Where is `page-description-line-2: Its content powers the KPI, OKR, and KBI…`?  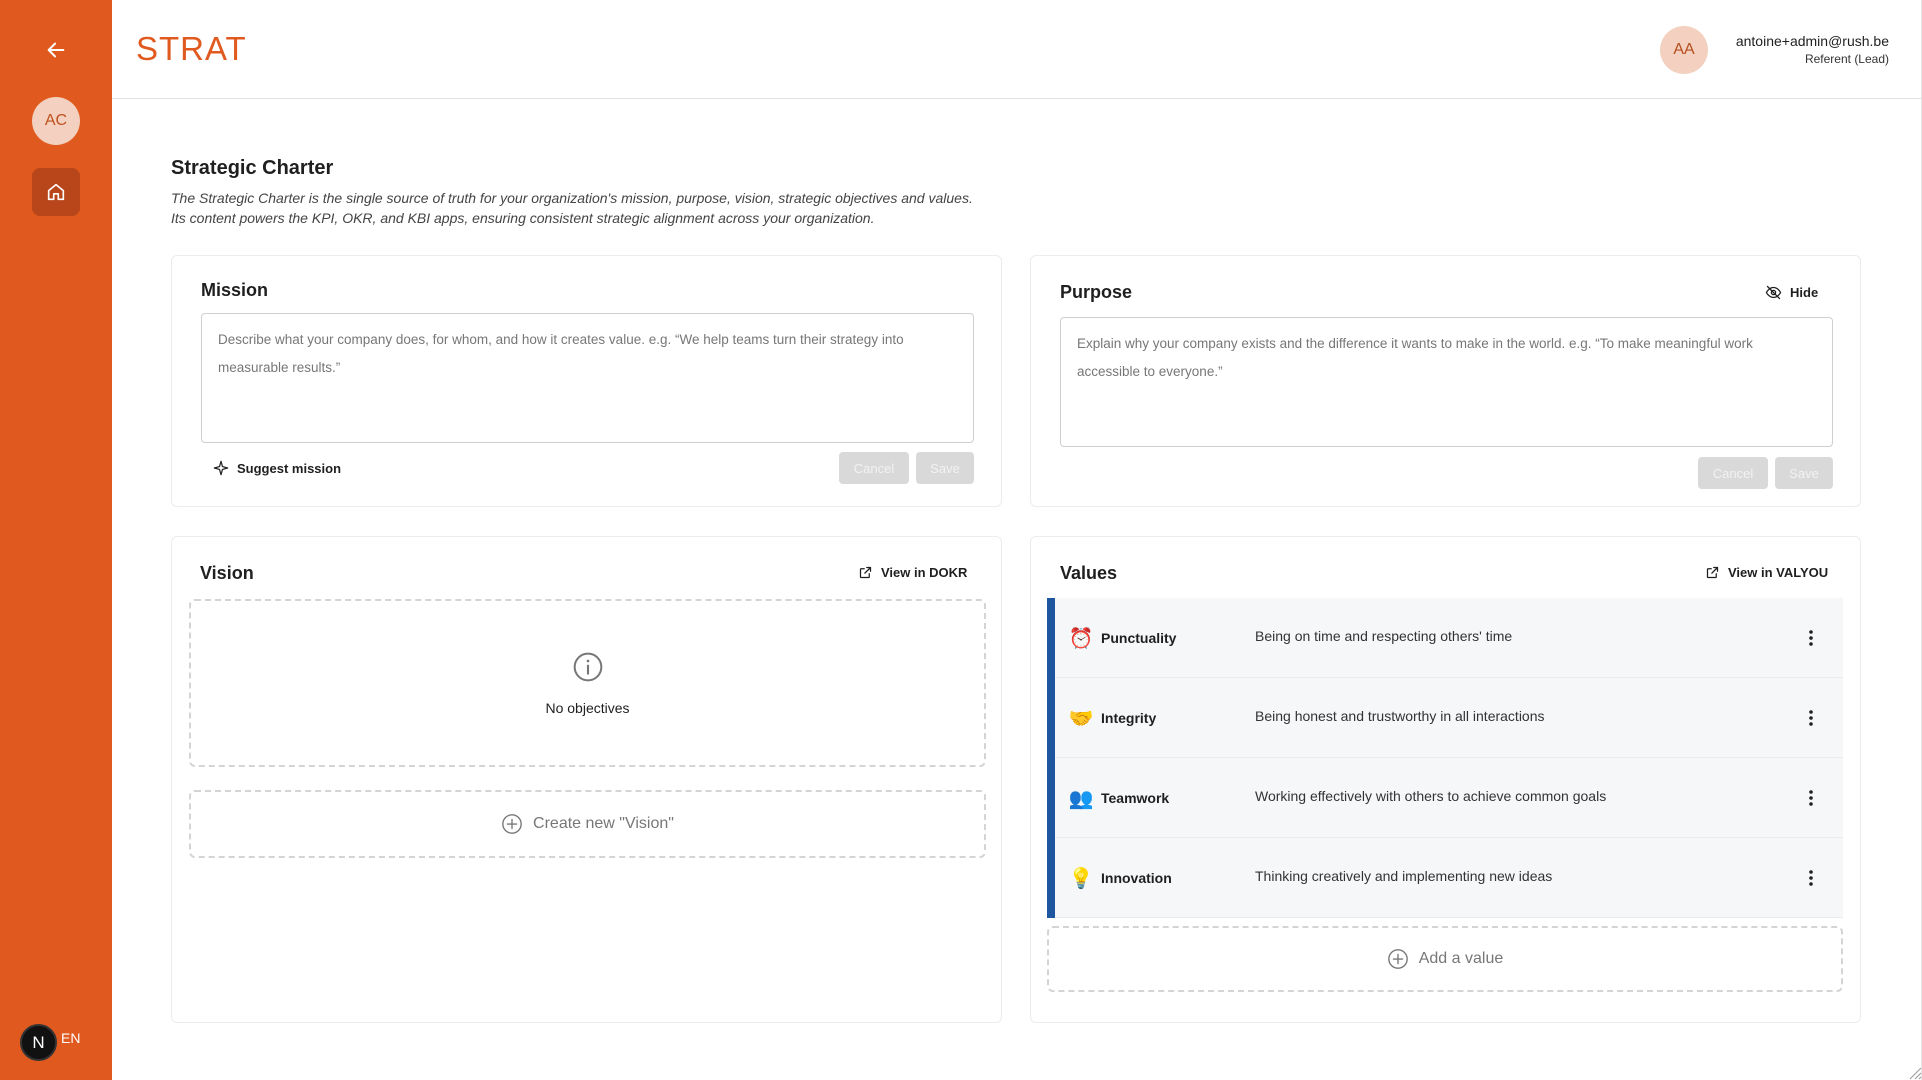
page-description-line-2: Its content powers the KPI, OKR, and KBI… is located at coordinates (523, 218).